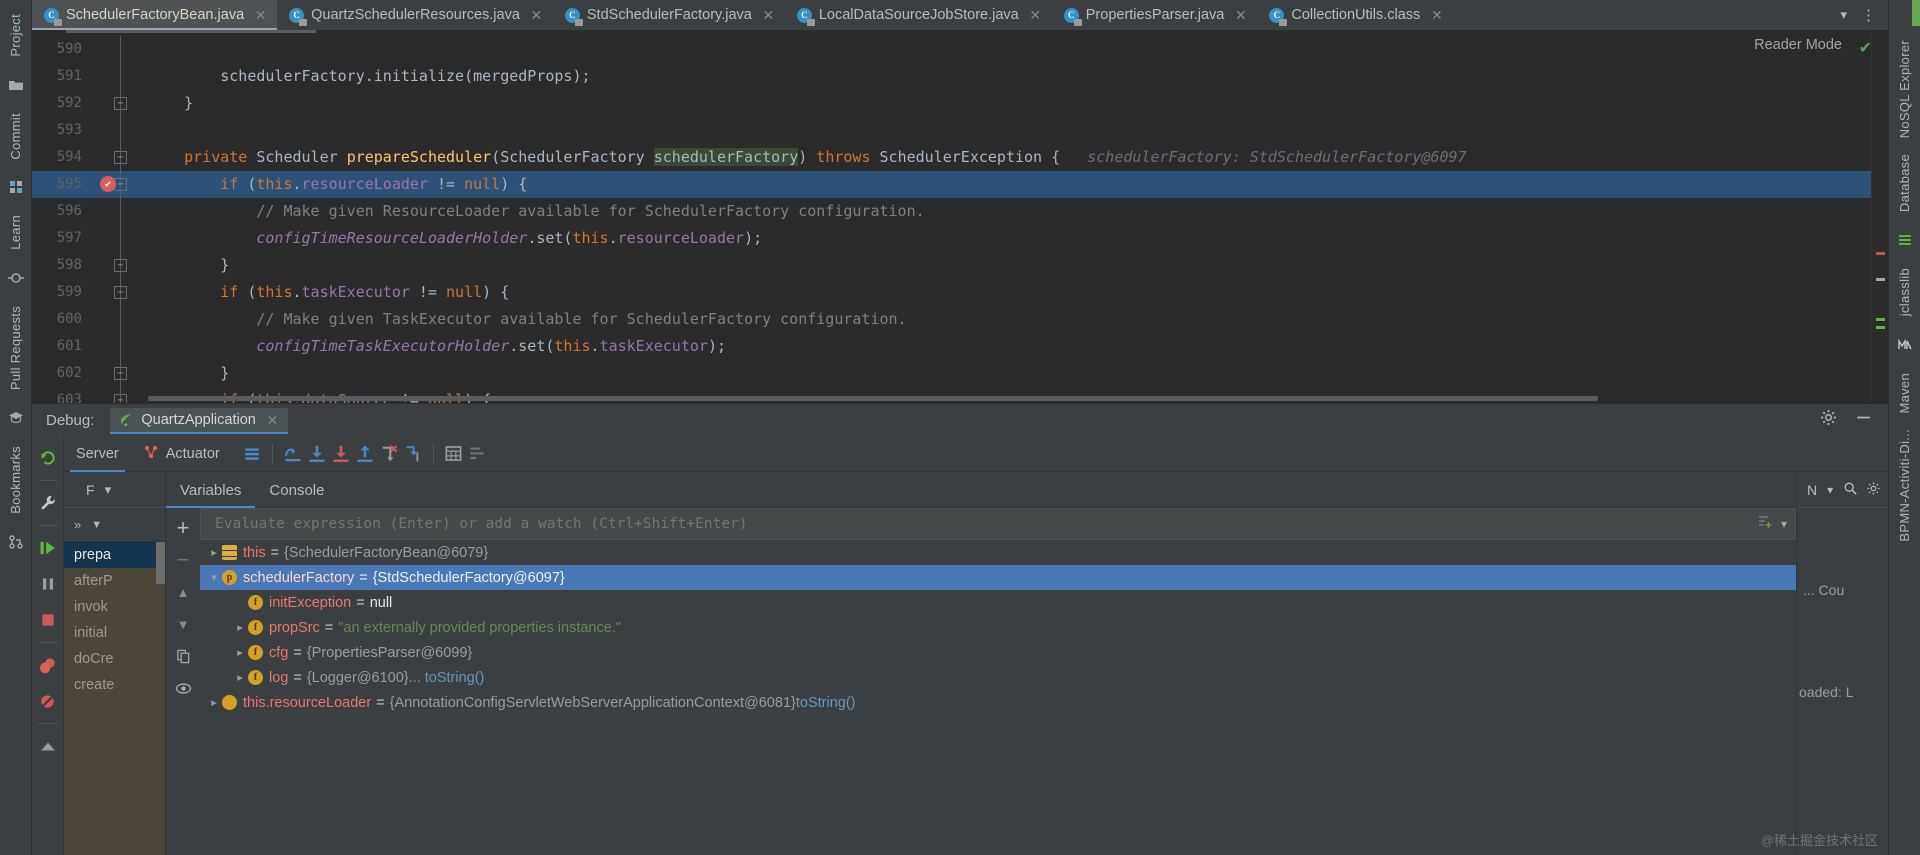 This screenshot has height=855, width=1920. Describe the element at coordinates (183, 560) in the screenshot. I see `remove-icon: −` at that location.